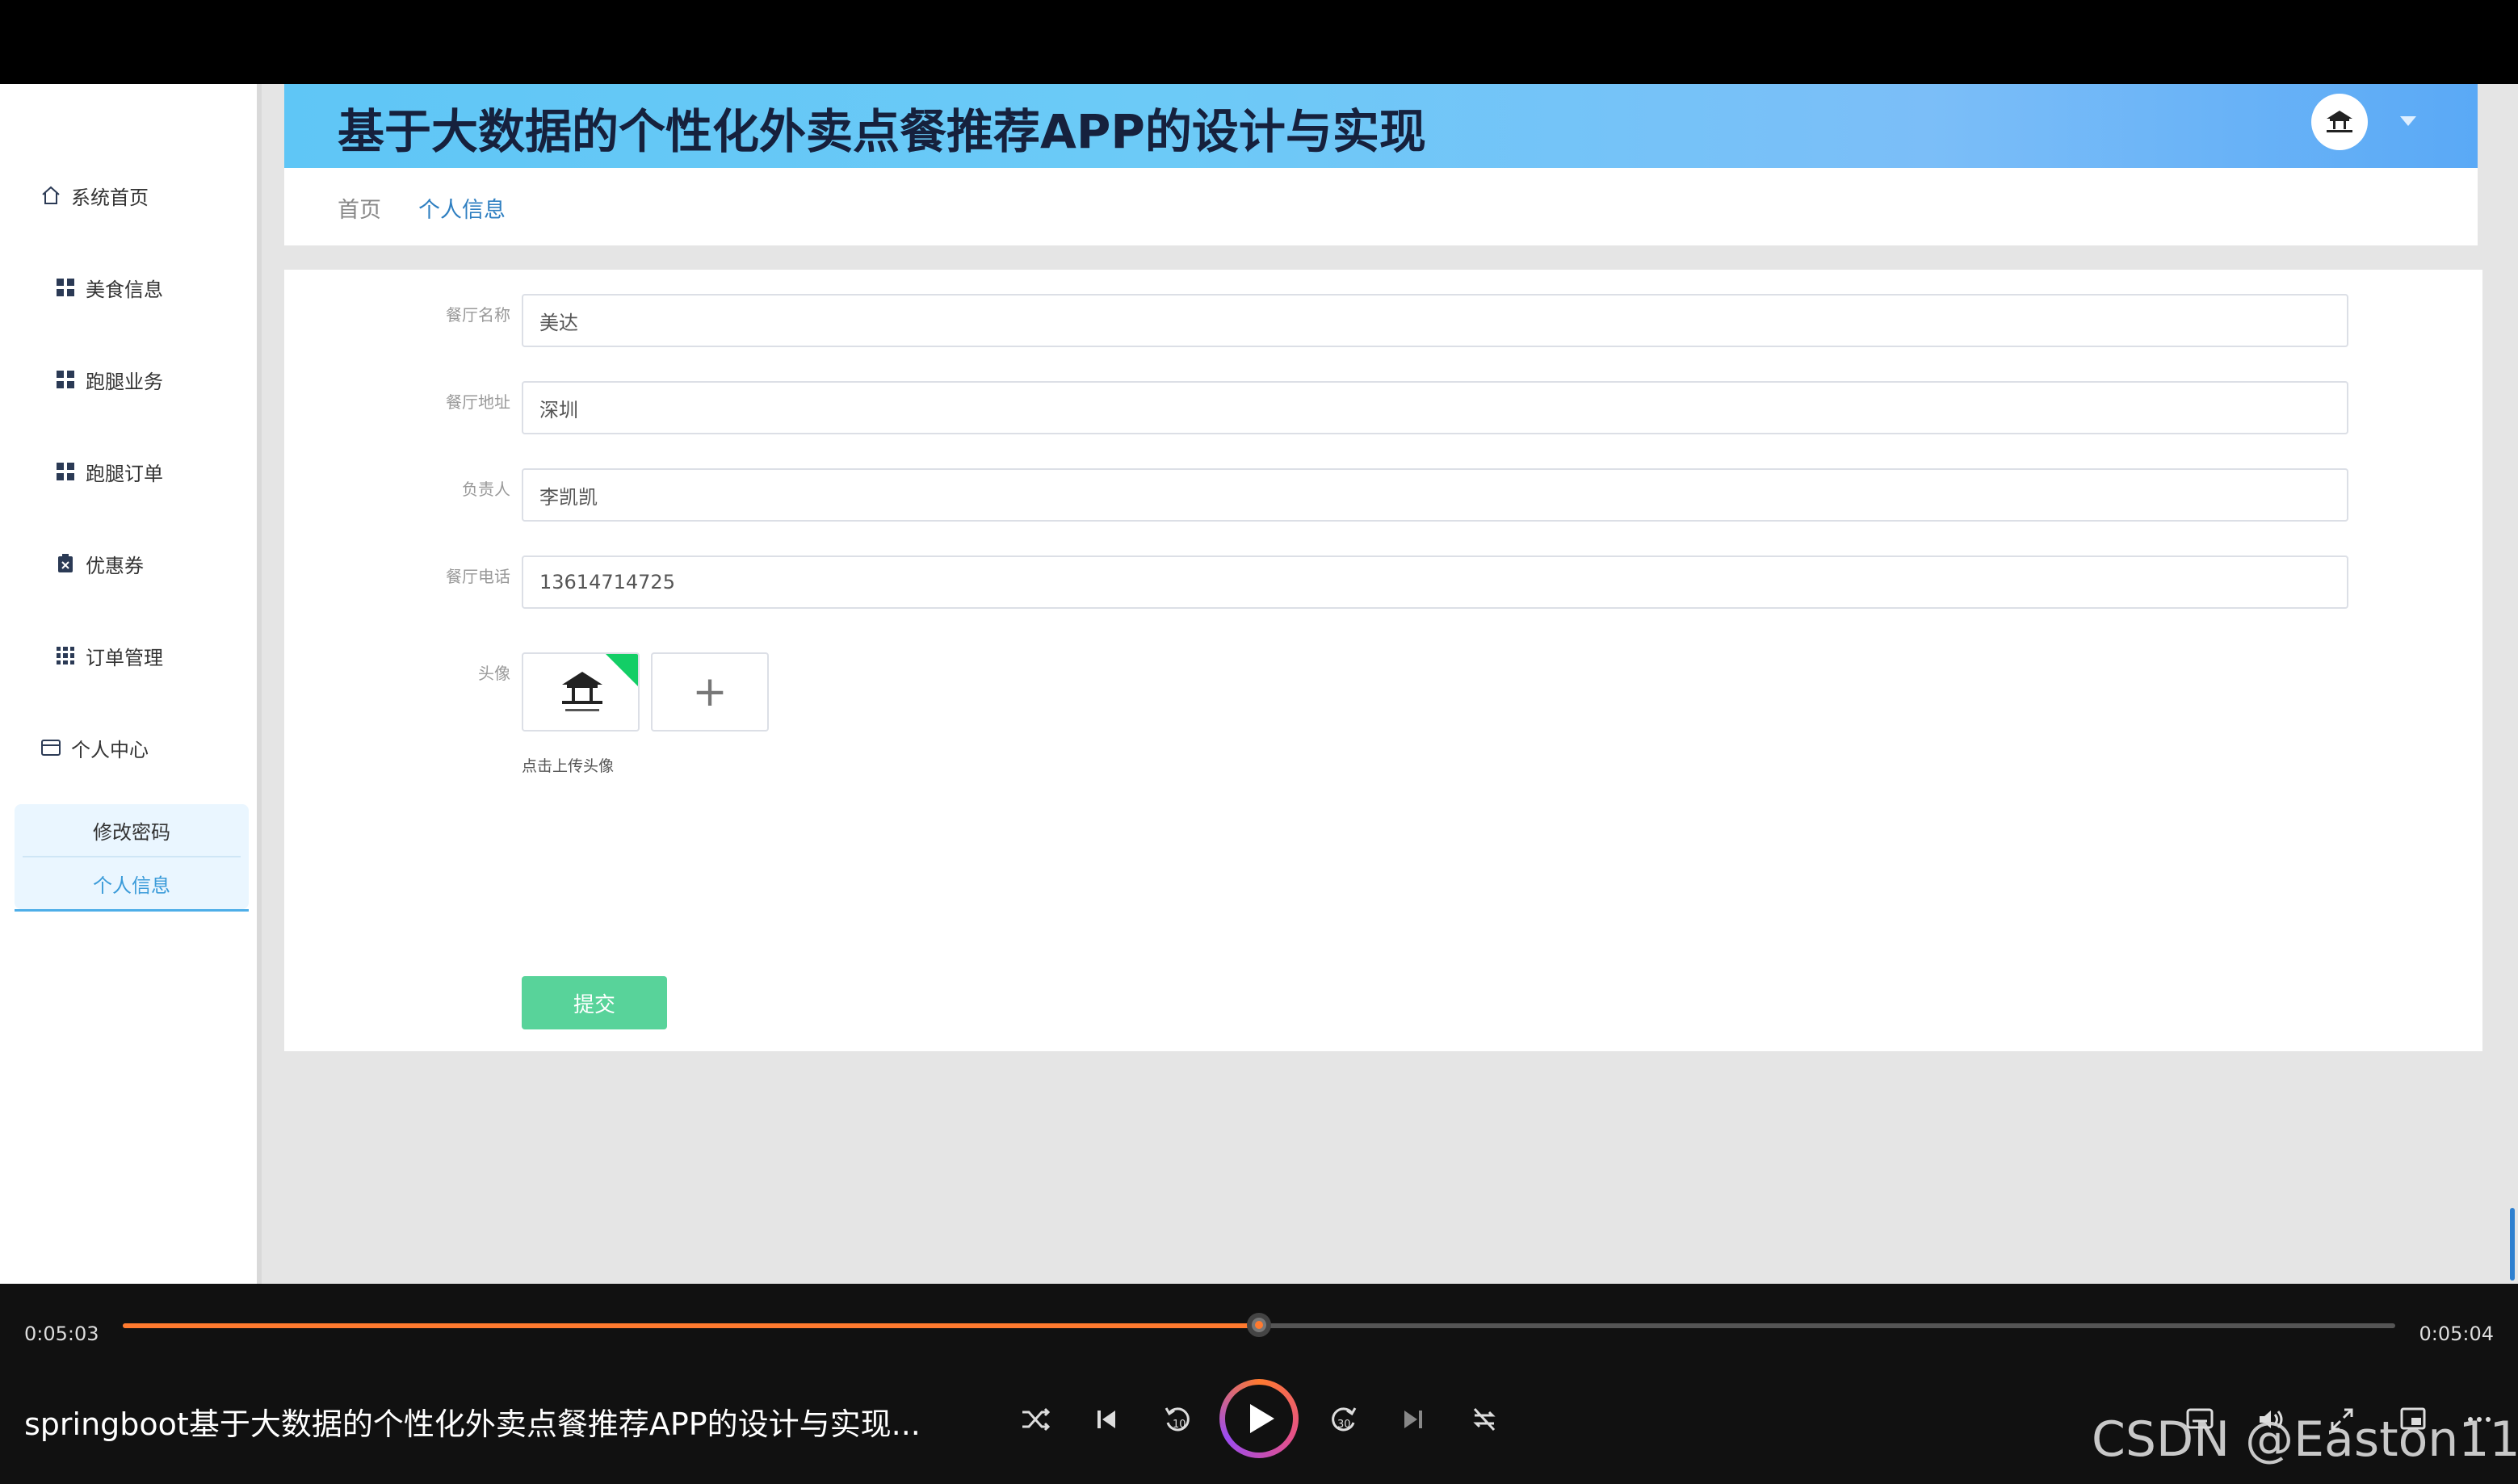 Image resolution: width=2518 pixels, height=1484 pixels. Describe the element at coordinates (486, 490) in the screenshot. I see `owner-label: 负责人` at that location.